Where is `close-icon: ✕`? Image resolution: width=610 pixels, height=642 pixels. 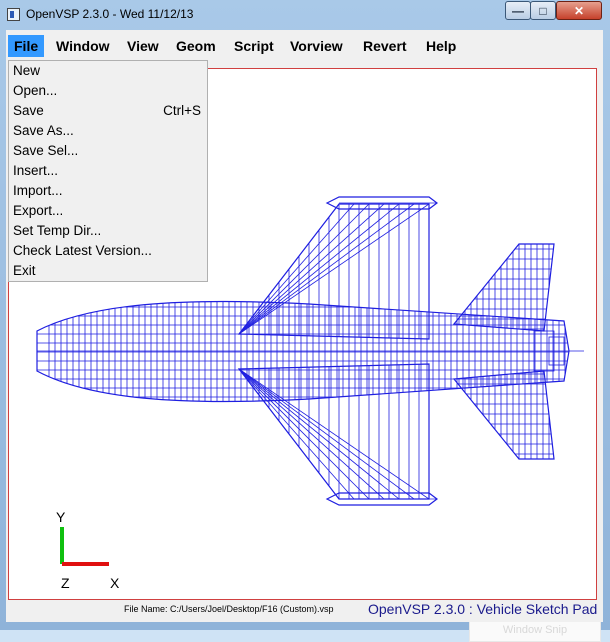
close-icon: ✕ is located at coordinates (579, 10).